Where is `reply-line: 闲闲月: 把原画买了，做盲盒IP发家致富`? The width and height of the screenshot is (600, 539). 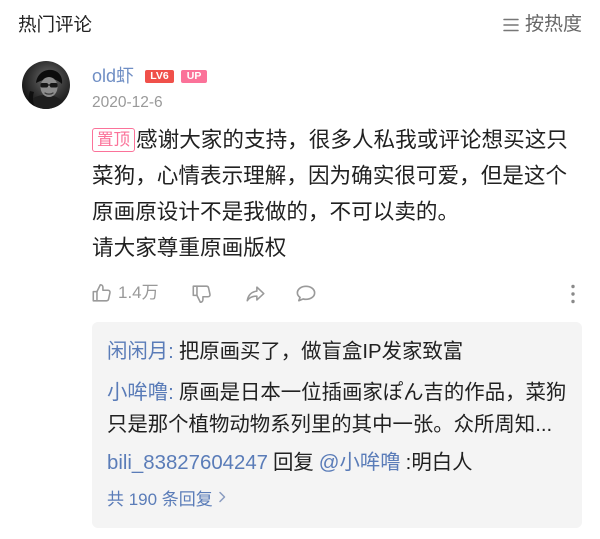
reply-line: 闲闲月: 把原画买了，做盲盒IP发家致富 is located at coordinates (285, 352).